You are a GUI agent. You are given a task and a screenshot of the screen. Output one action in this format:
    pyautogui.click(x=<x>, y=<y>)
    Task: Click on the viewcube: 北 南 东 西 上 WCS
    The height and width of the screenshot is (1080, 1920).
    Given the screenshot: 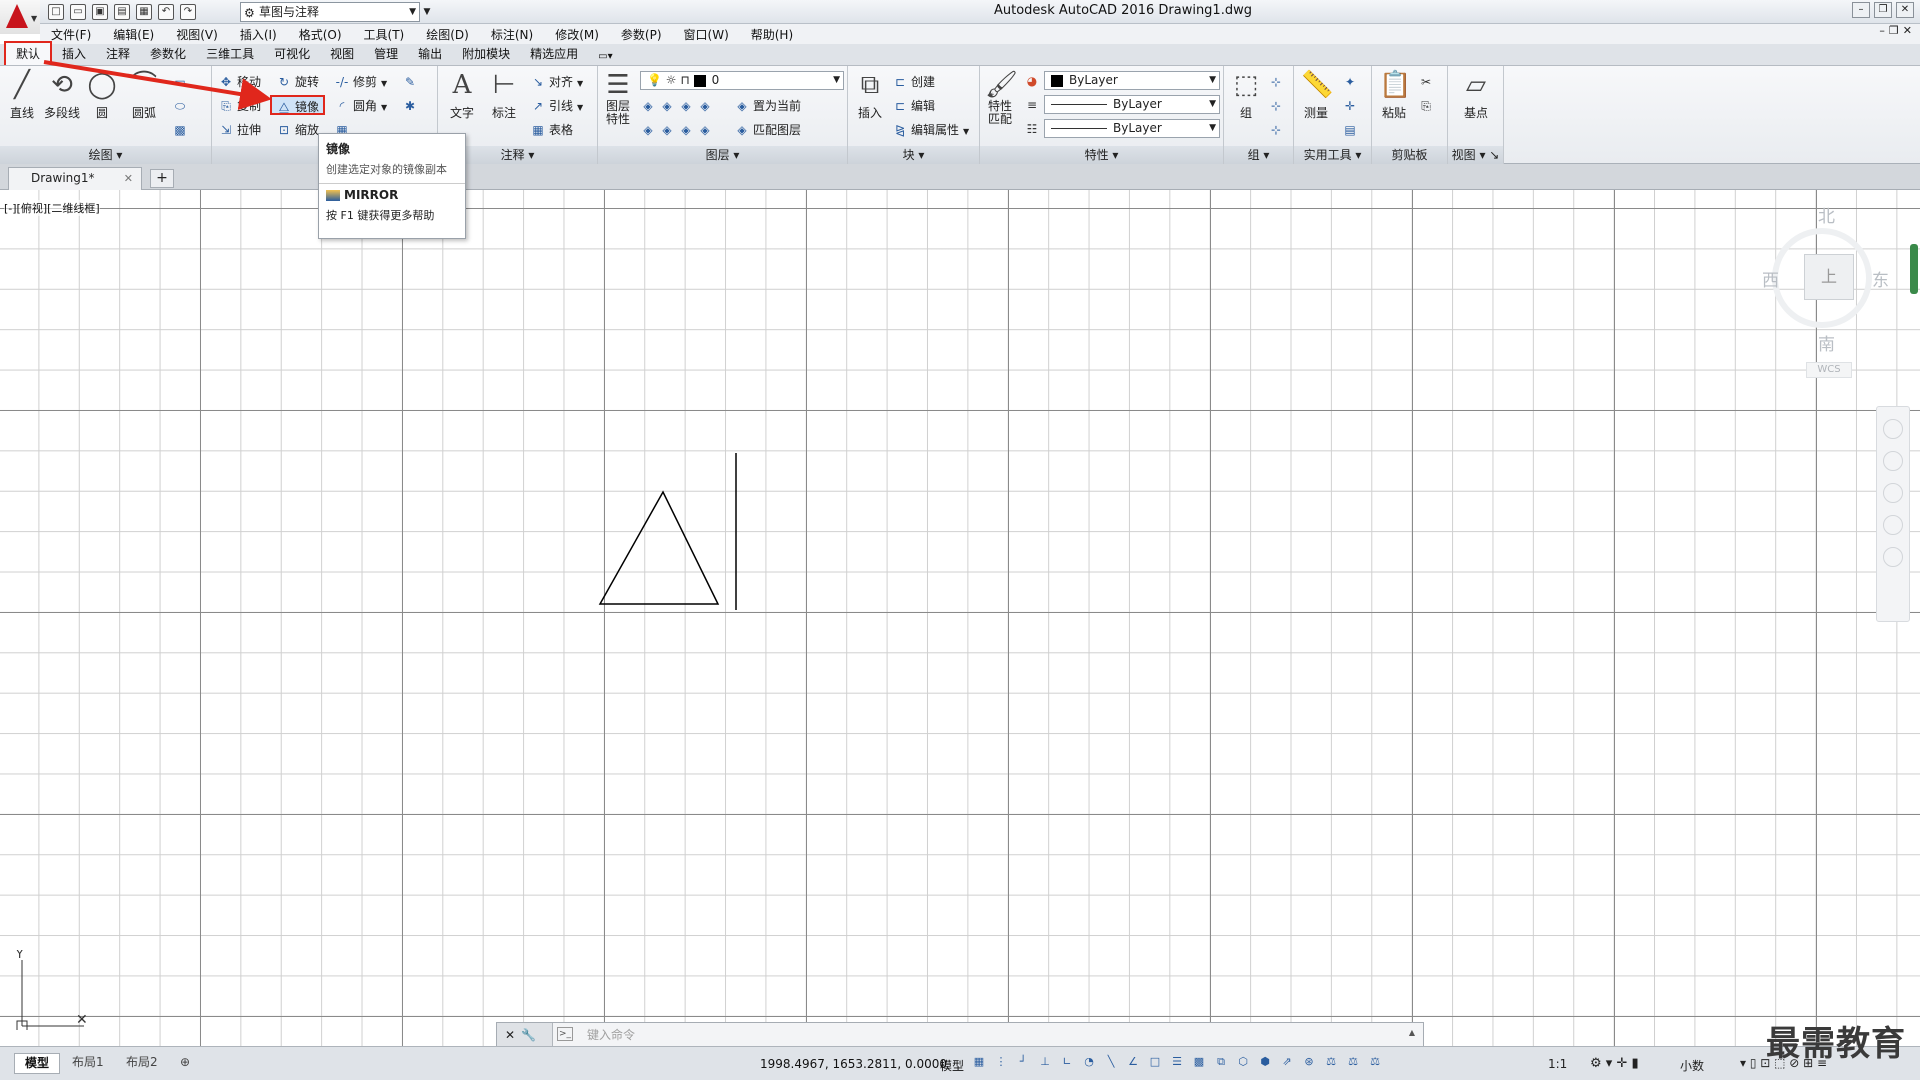 What is the action you would take?
    pyautogui.click(x=1825, y=298)
    